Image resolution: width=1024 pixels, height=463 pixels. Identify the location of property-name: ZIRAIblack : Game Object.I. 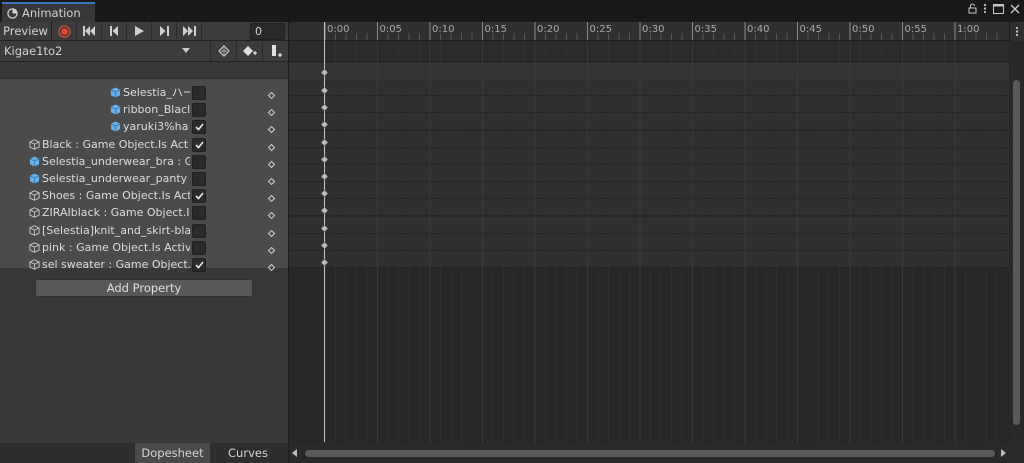
(109, 212).